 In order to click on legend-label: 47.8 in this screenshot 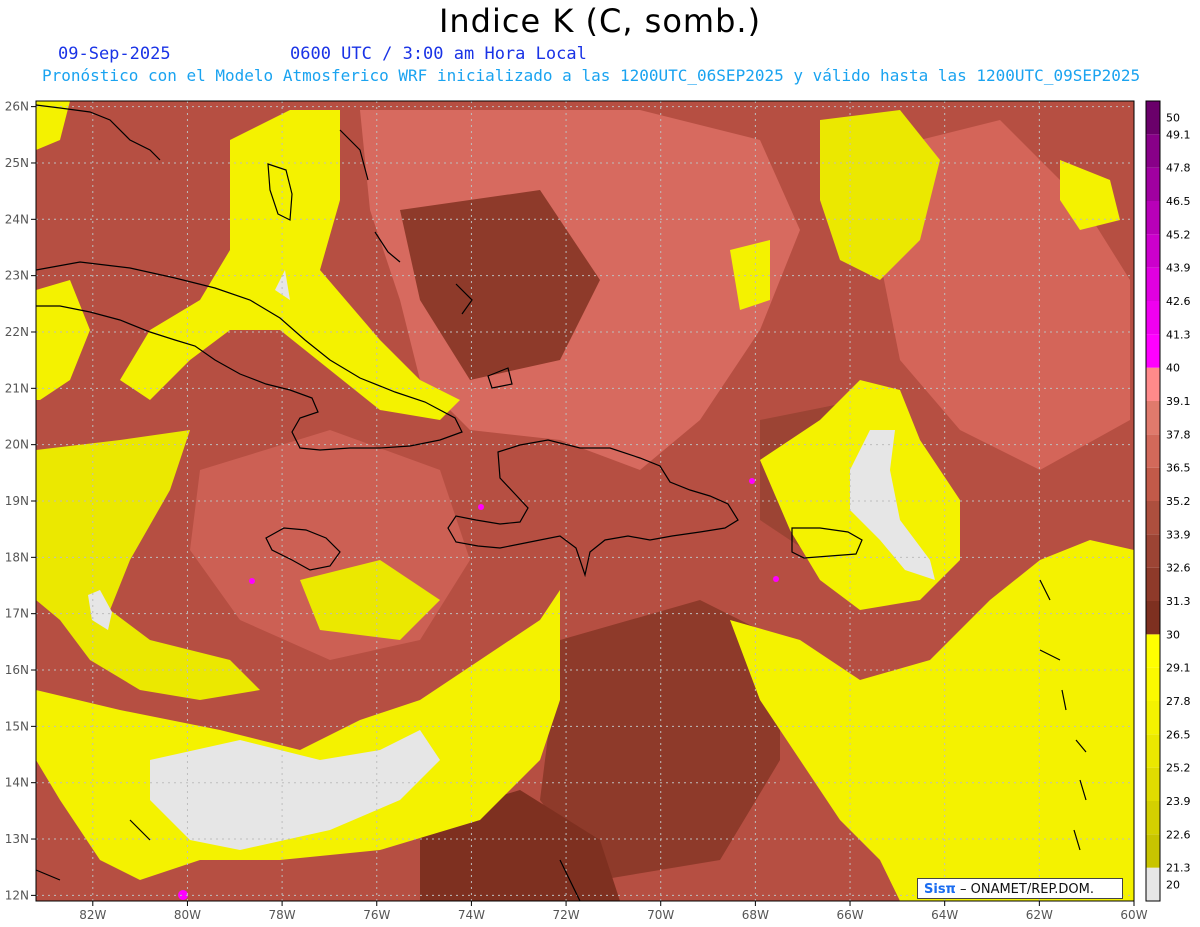, I will do `click(1178, 168)`.